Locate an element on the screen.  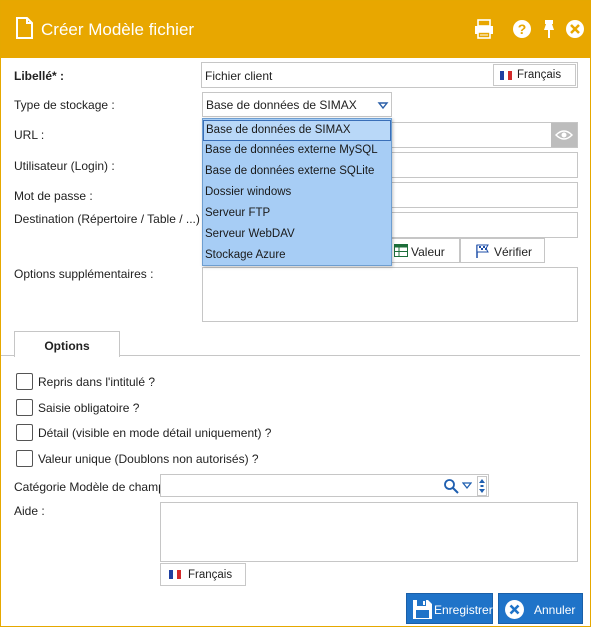
dropdown-option-simax: Base de données de SIMAX is located at coordinates (297, 130).